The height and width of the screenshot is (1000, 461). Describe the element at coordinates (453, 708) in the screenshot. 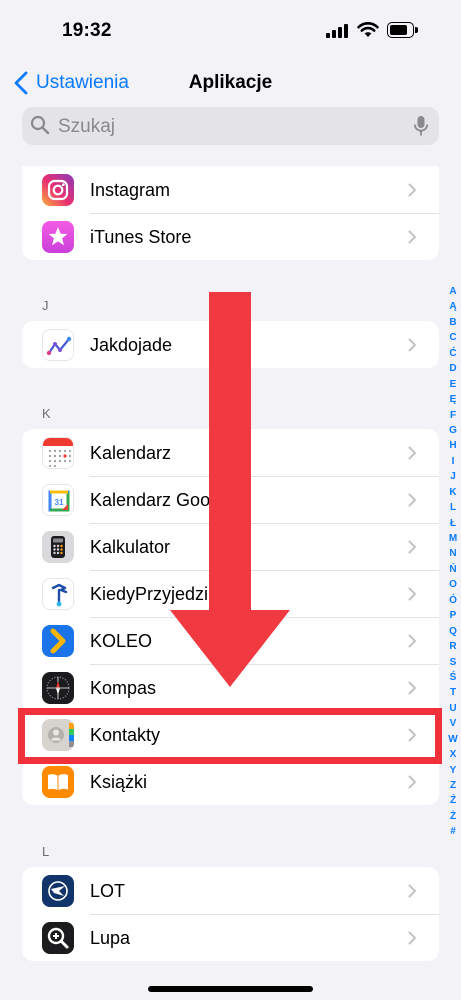

I see `index-letter: U` at that location.